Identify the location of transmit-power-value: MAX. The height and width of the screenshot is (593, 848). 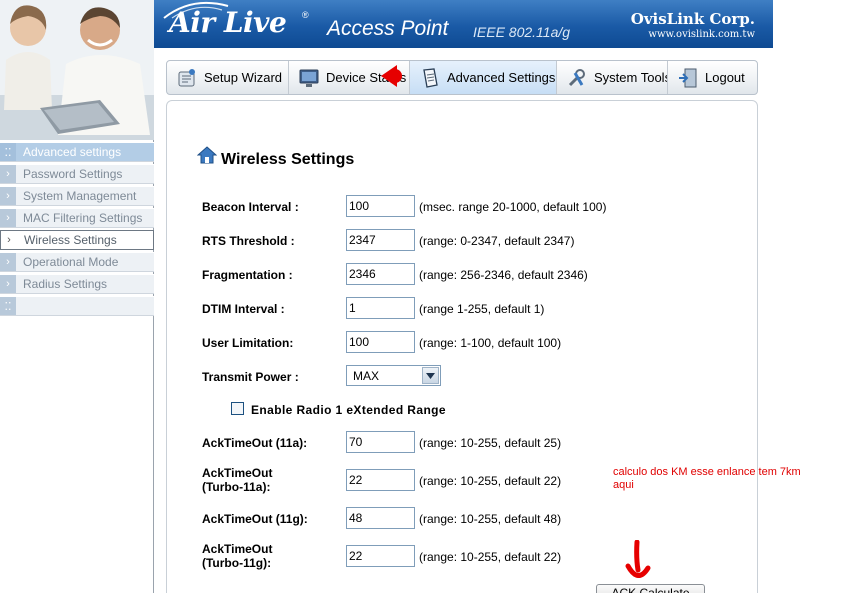
(366, 376).